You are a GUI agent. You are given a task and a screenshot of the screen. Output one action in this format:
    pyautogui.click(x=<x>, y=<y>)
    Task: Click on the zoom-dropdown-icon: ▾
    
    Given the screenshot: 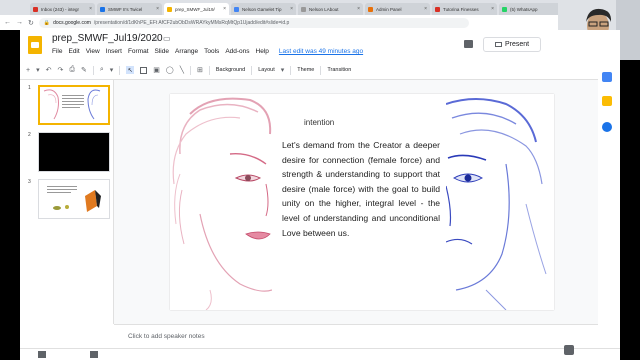 What is the action you would take?
    pyautogui.click(x=112, y=70)
    